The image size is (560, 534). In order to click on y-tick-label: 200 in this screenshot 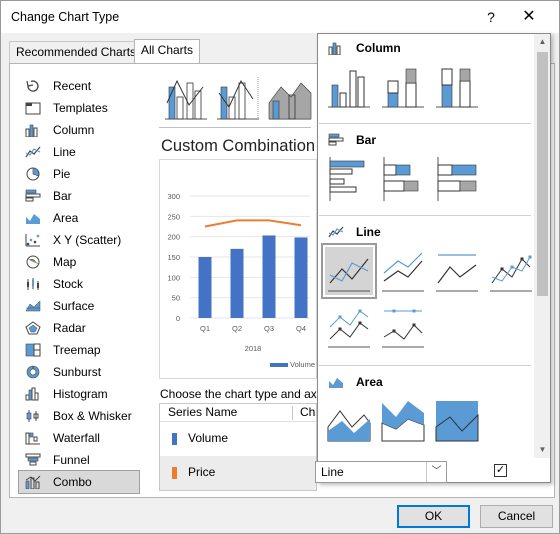, I will do `click(173, 237)`.